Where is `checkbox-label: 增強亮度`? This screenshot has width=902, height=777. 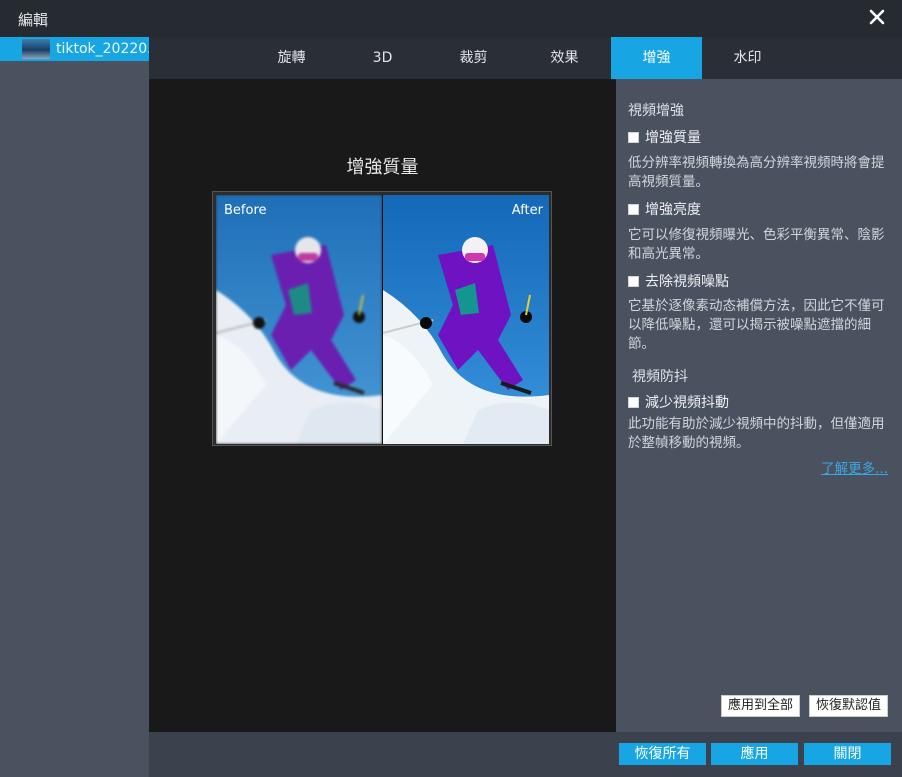 checkbox-label: 增強亮度 is located at coordinates (673, 210).